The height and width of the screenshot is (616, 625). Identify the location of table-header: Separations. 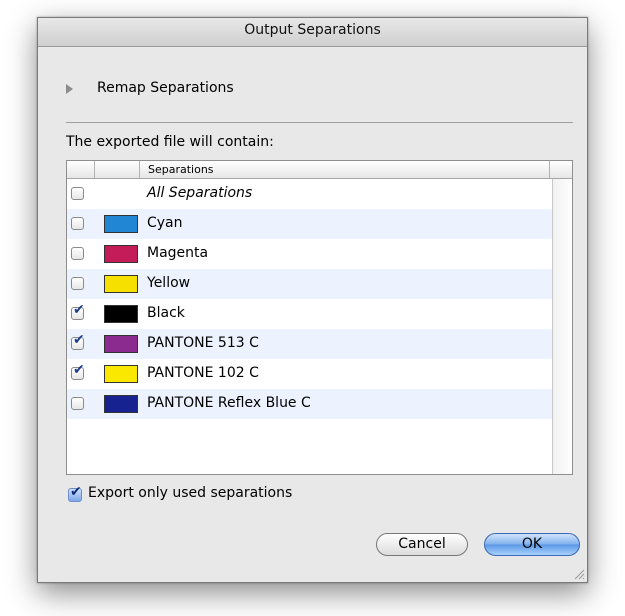
(319, 170).